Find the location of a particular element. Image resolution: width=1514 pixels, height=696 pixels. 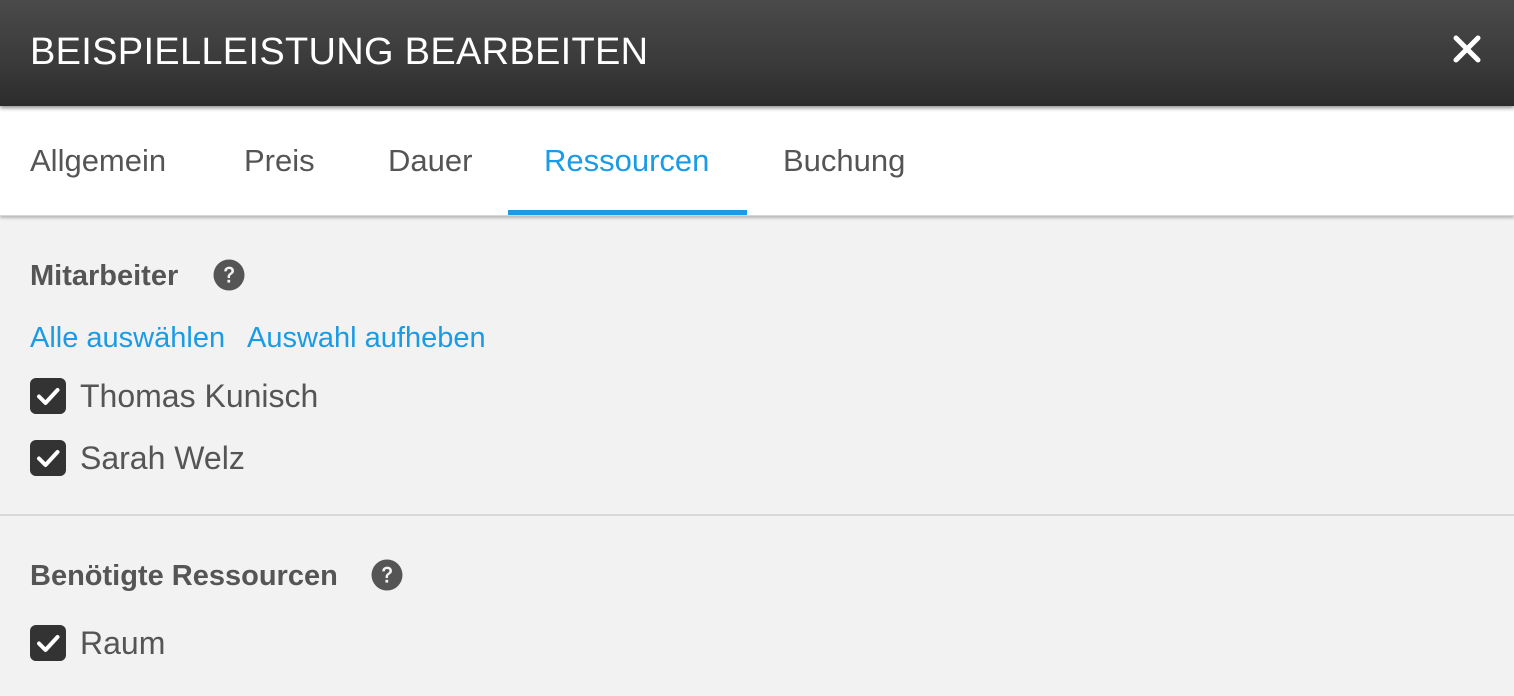

close-icon is located at coordinates (1467, 49).